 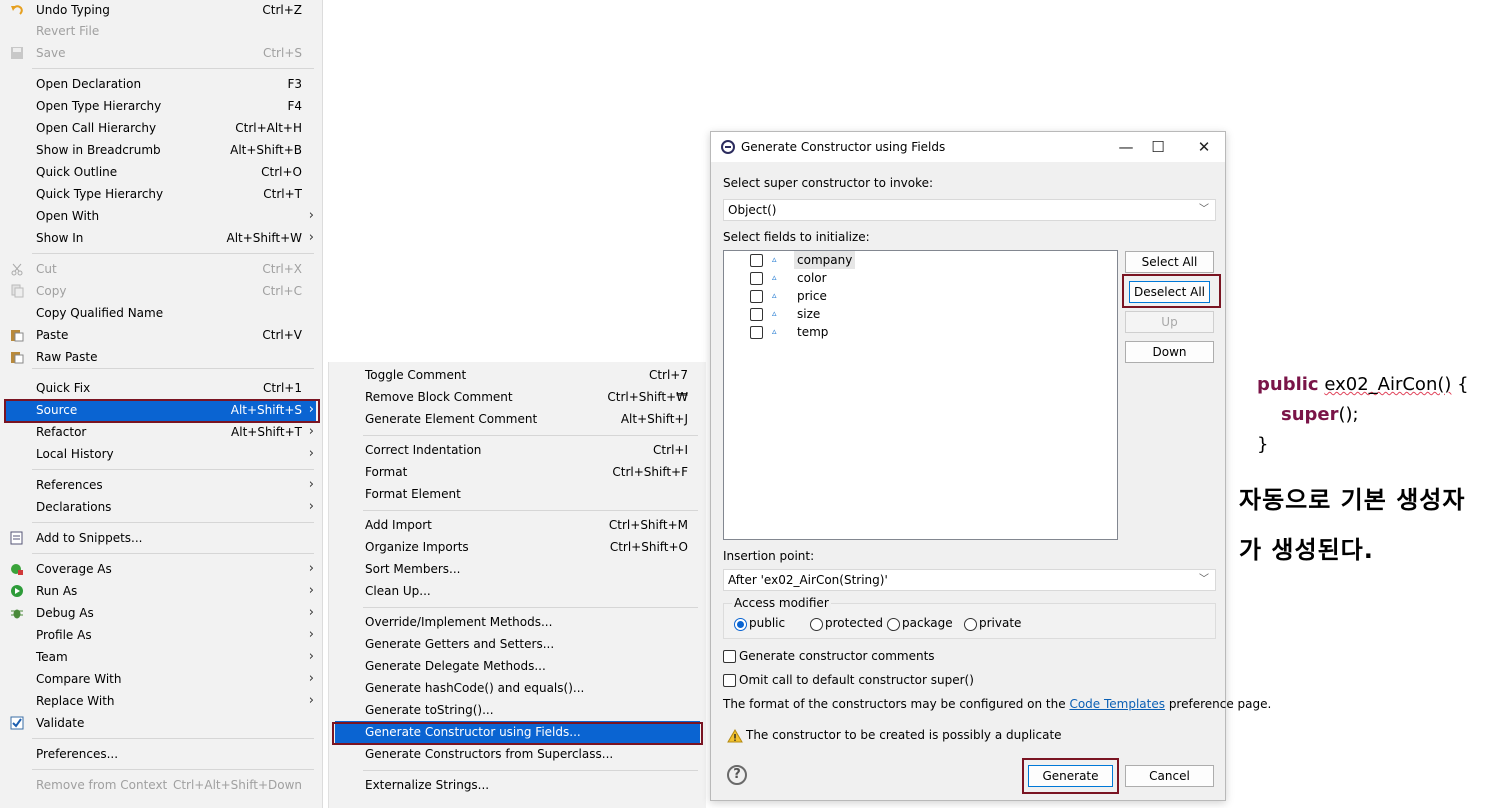 What do you see at coordinates (1158, 147) in the screenshot?
I see `maximize-icon: ☐` at bounding box center [1158, 147].